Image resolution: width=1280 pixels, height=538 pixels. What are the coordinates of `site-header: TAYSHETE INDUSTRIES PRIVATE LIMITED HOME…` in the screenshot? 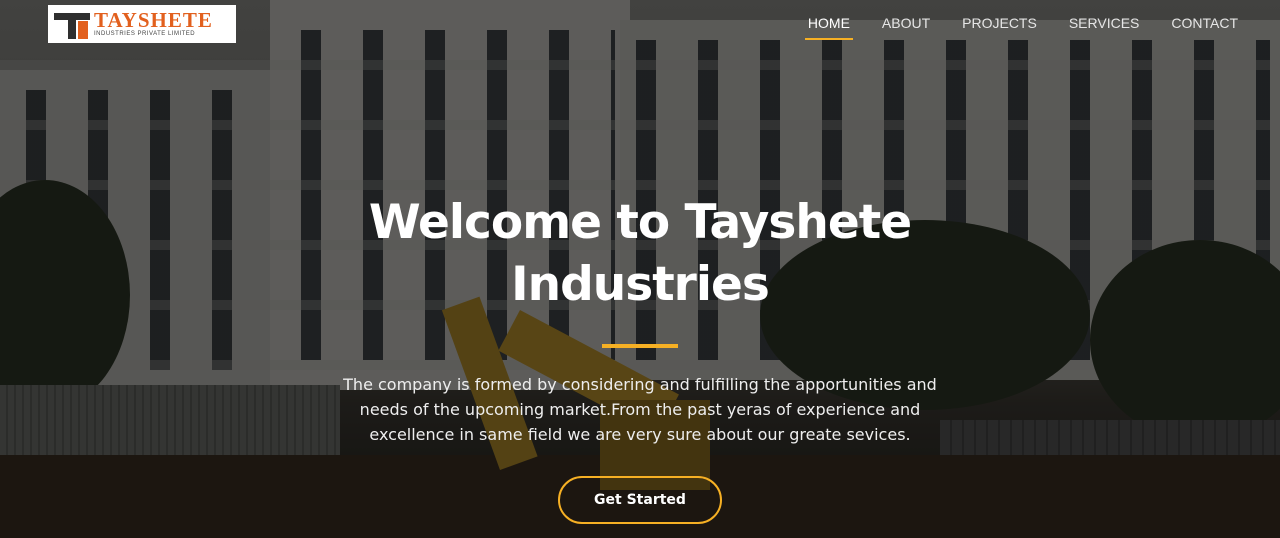 It's located at (640, 25).